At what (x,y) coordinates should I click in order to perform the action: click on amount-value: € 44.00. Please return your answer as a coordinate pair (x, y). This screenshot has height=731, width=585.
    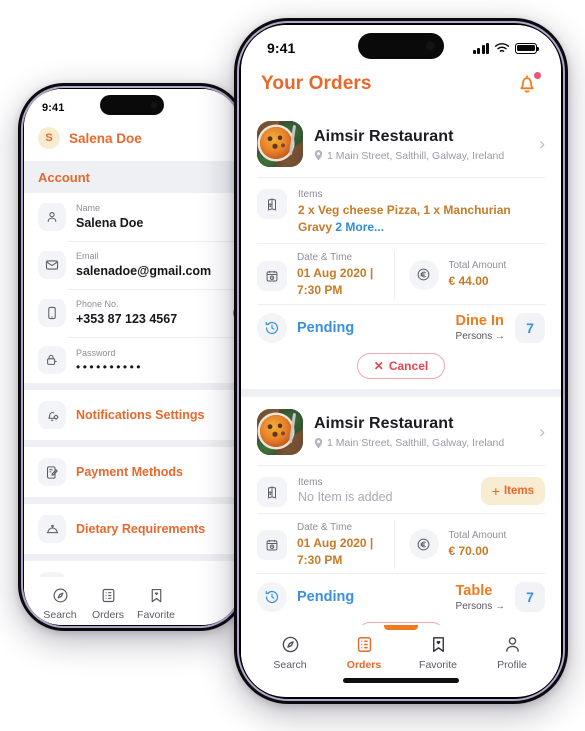
    Looking at the image, I should click on (468, 281).